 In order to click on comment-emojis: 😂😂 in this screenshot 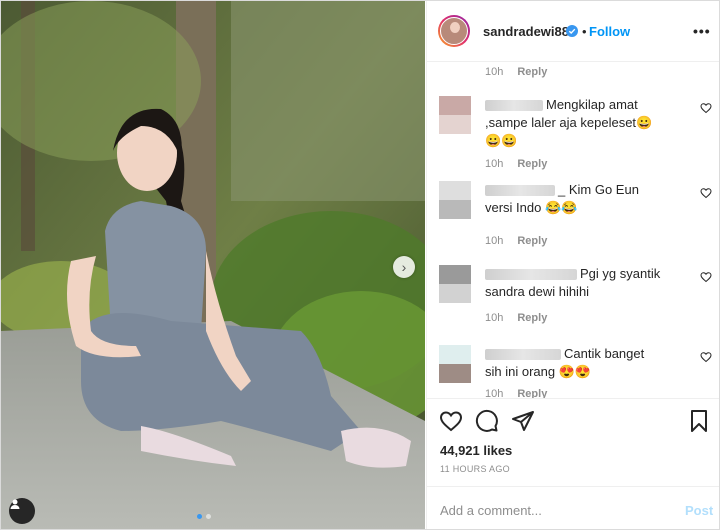, I will do `click(561, 207)`.